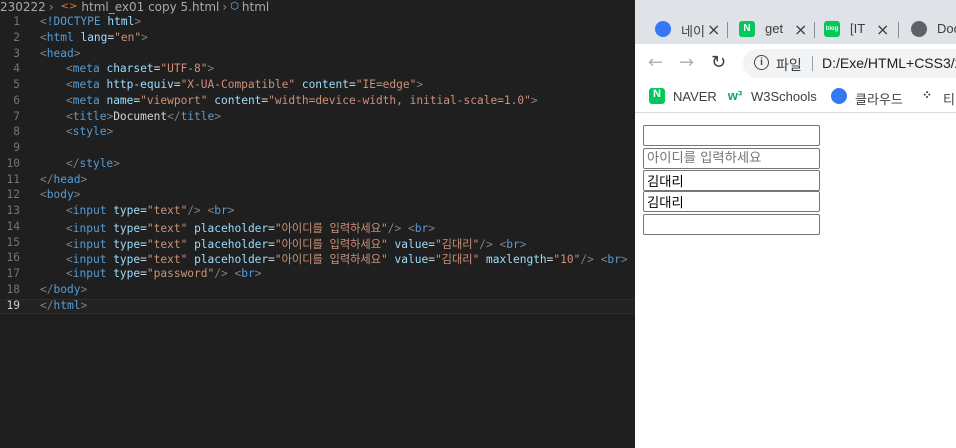 The height and width of the screenshot is (448, 956). I want to click on breadcrumb: 230222 › <> html_ex01 copy 5.html › ⬡ html, so click(317, 7).